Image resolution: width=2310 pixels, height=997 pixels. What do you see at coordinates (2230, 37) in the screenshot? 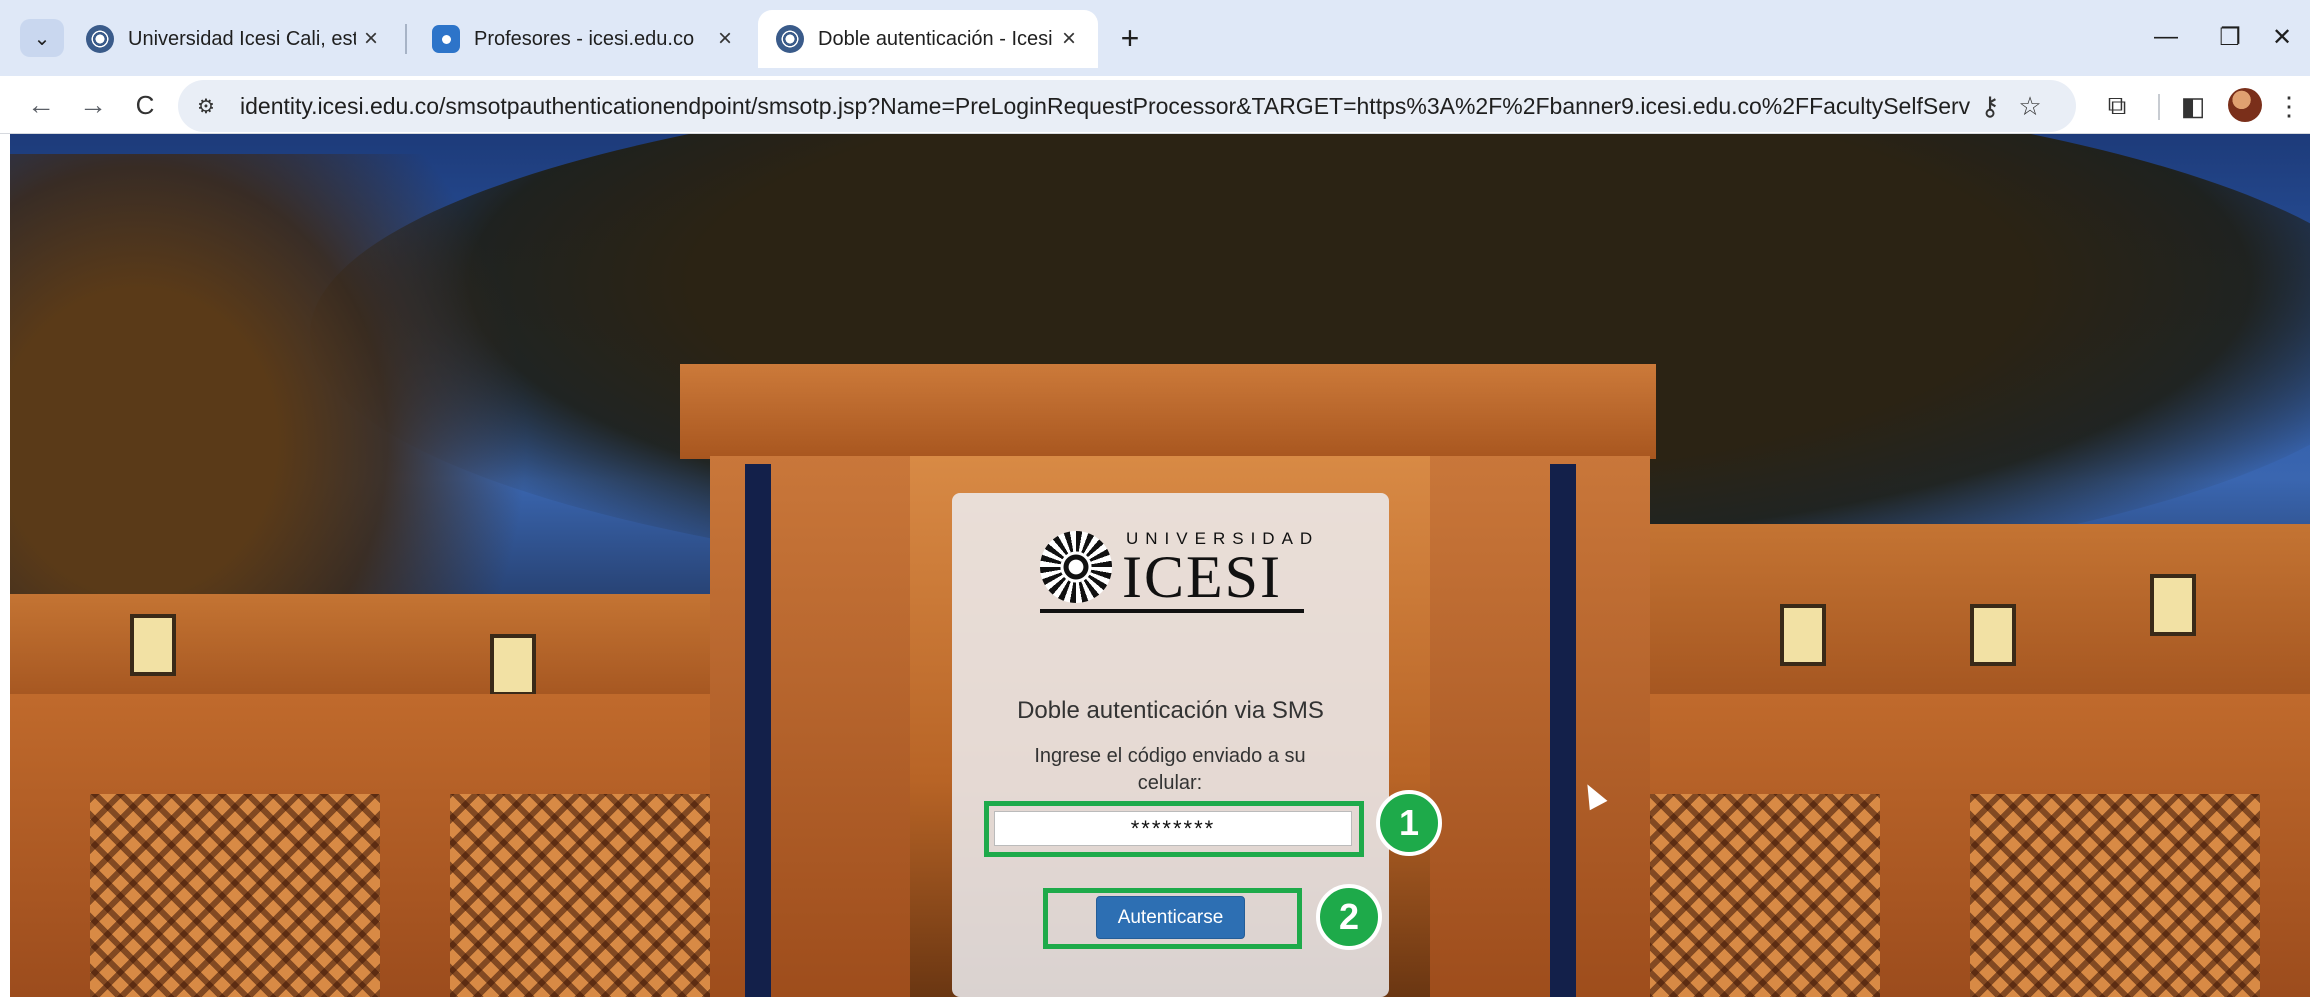
I see `restore-button: ❐` at bounding box center [2230, 37].